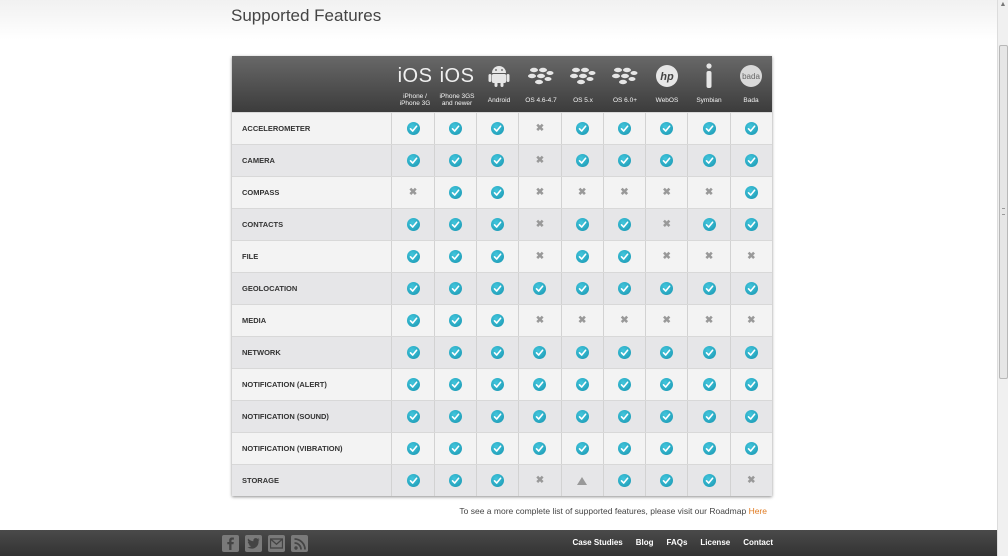 The image size is (1008, 556). Describe the element at coordinates (457, 84) in the screenshot. I see `platform-column-header: iOS iPhone 3GS and newer` at that location.